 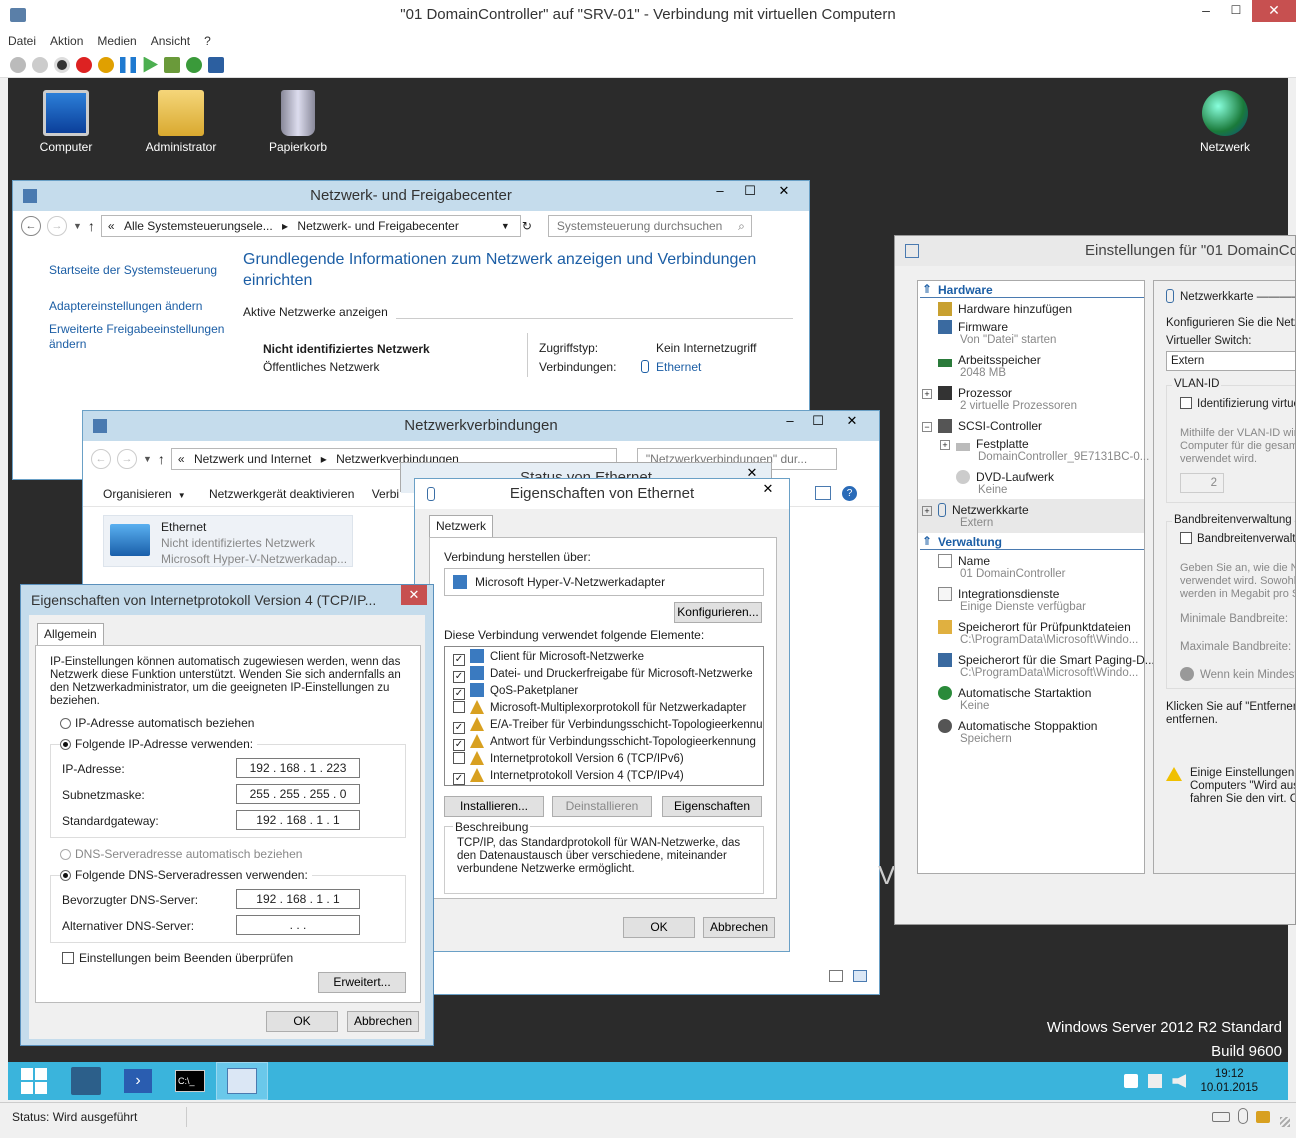 What do you see at coordinates (177, 958) in the screenshot?
I see `validate-checkbox: Einstellungen beim Beenden überprüfen` at bounding box center [177, 958].